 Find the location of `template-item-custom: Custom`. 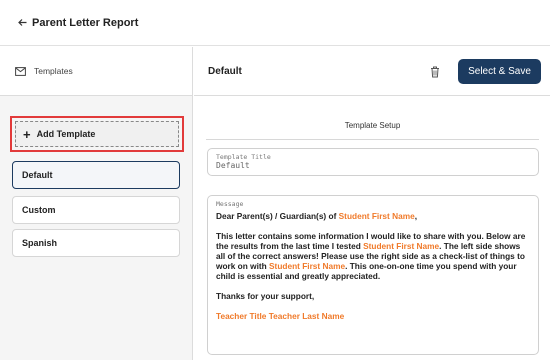

template-item-custom: Custom is located at coordinates (96, 210).